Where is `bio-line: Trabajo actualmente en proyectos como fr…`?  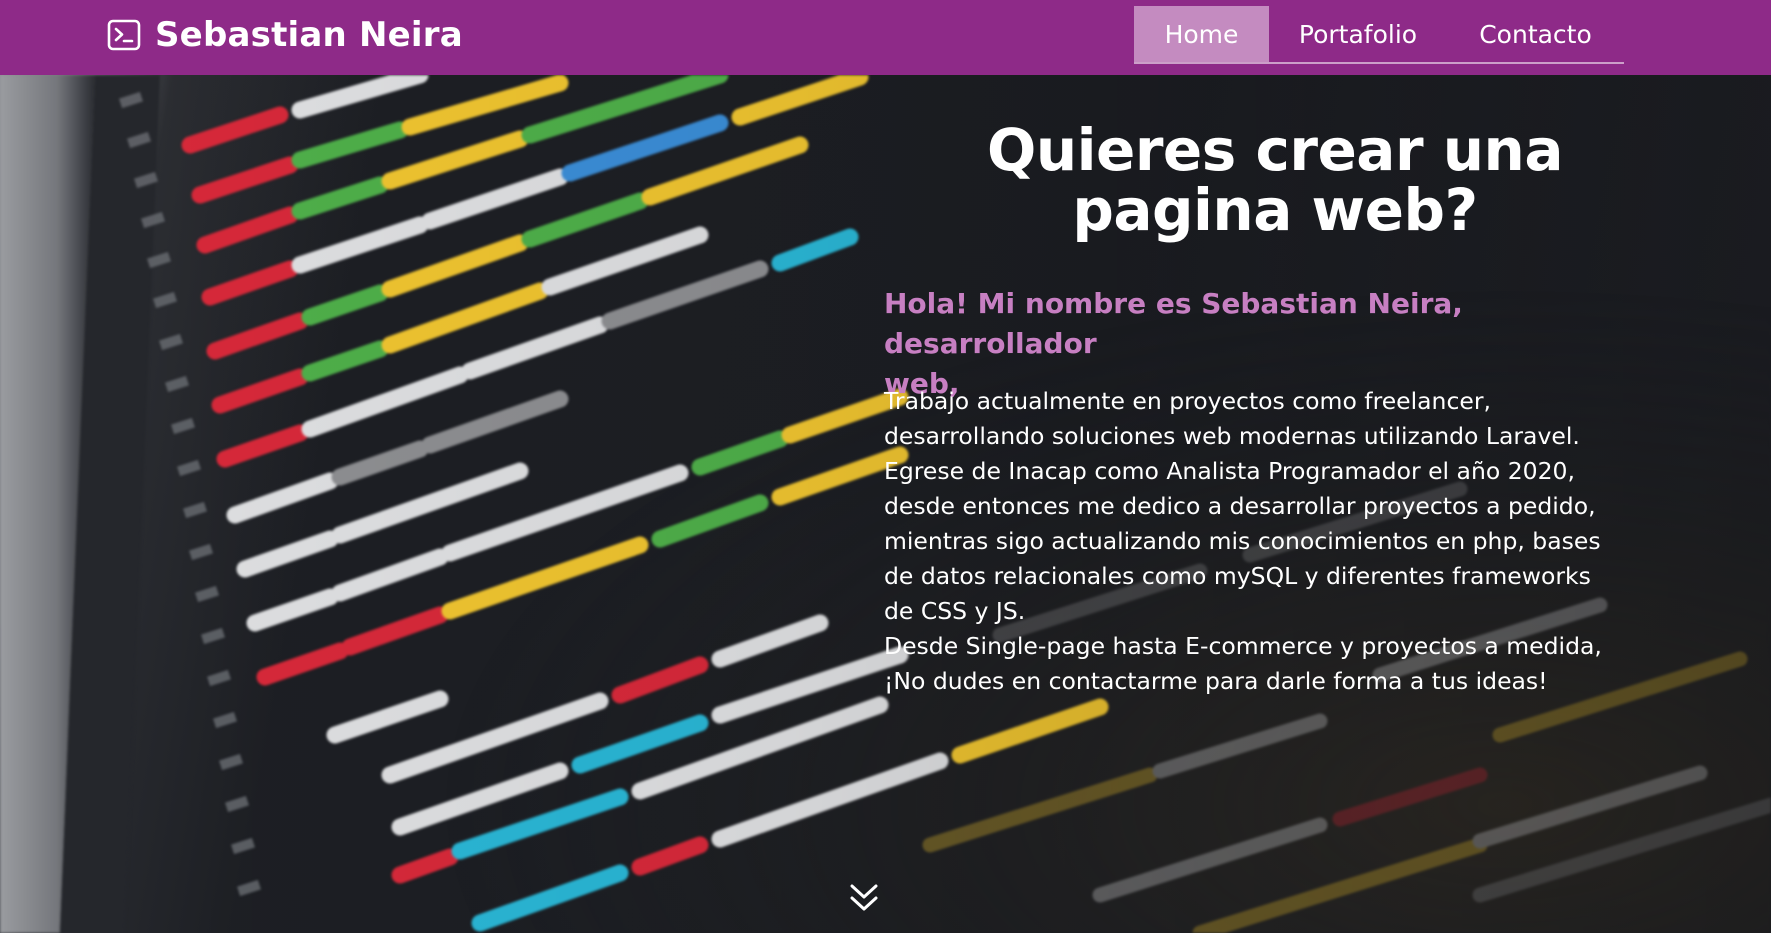 bio-line: Trabajo actualmente en proyectos como fr… is located at coordinates (1187, 401).